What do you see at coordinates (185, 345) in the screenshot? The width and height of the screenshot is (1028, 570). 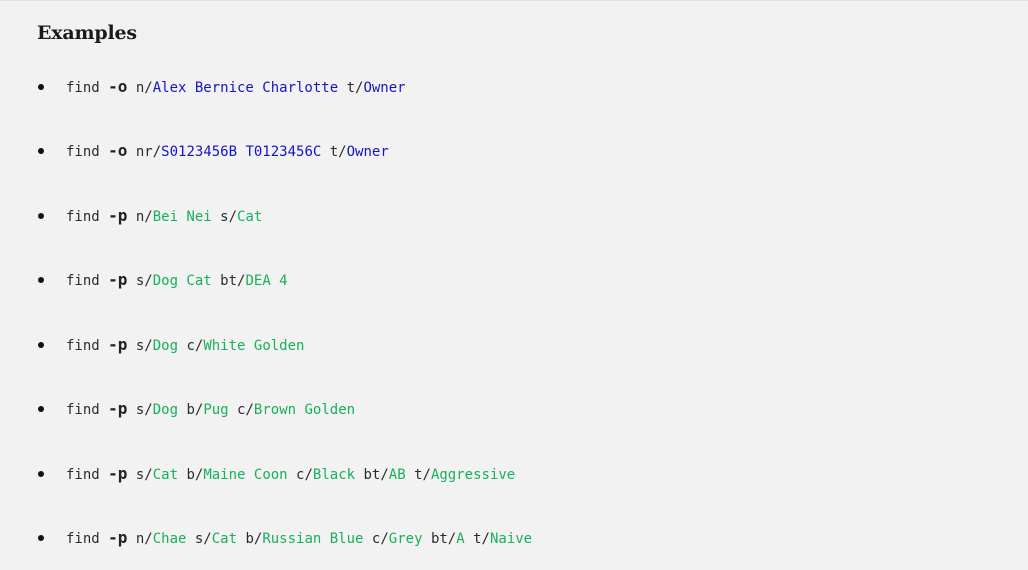 I see `command-example: find -p s/Dog c/White Golden` at bounding box center [185, 345].